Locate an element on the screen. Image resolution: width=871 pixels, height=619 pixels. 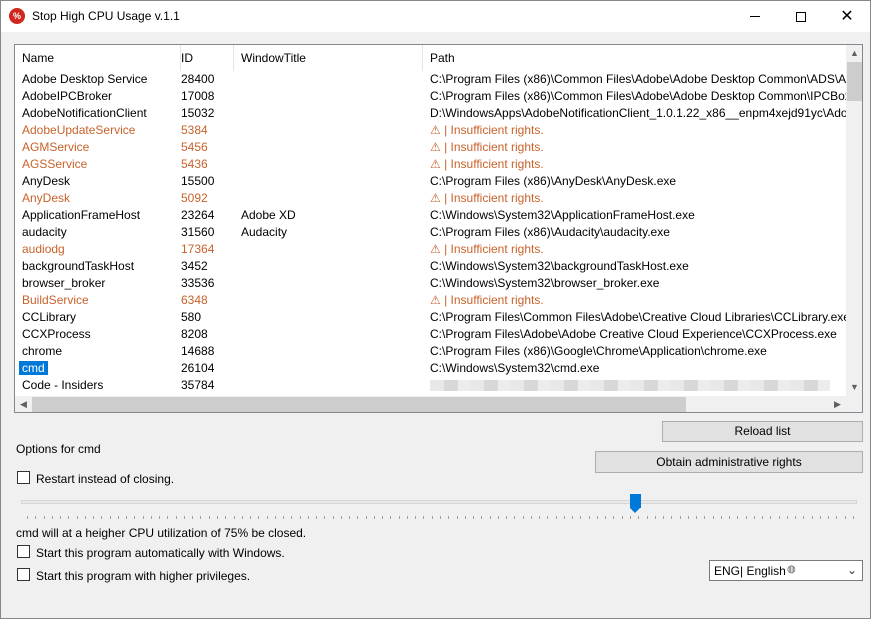
column-header-windowtitle: WindowTitle is located at coordinates (328, 58).